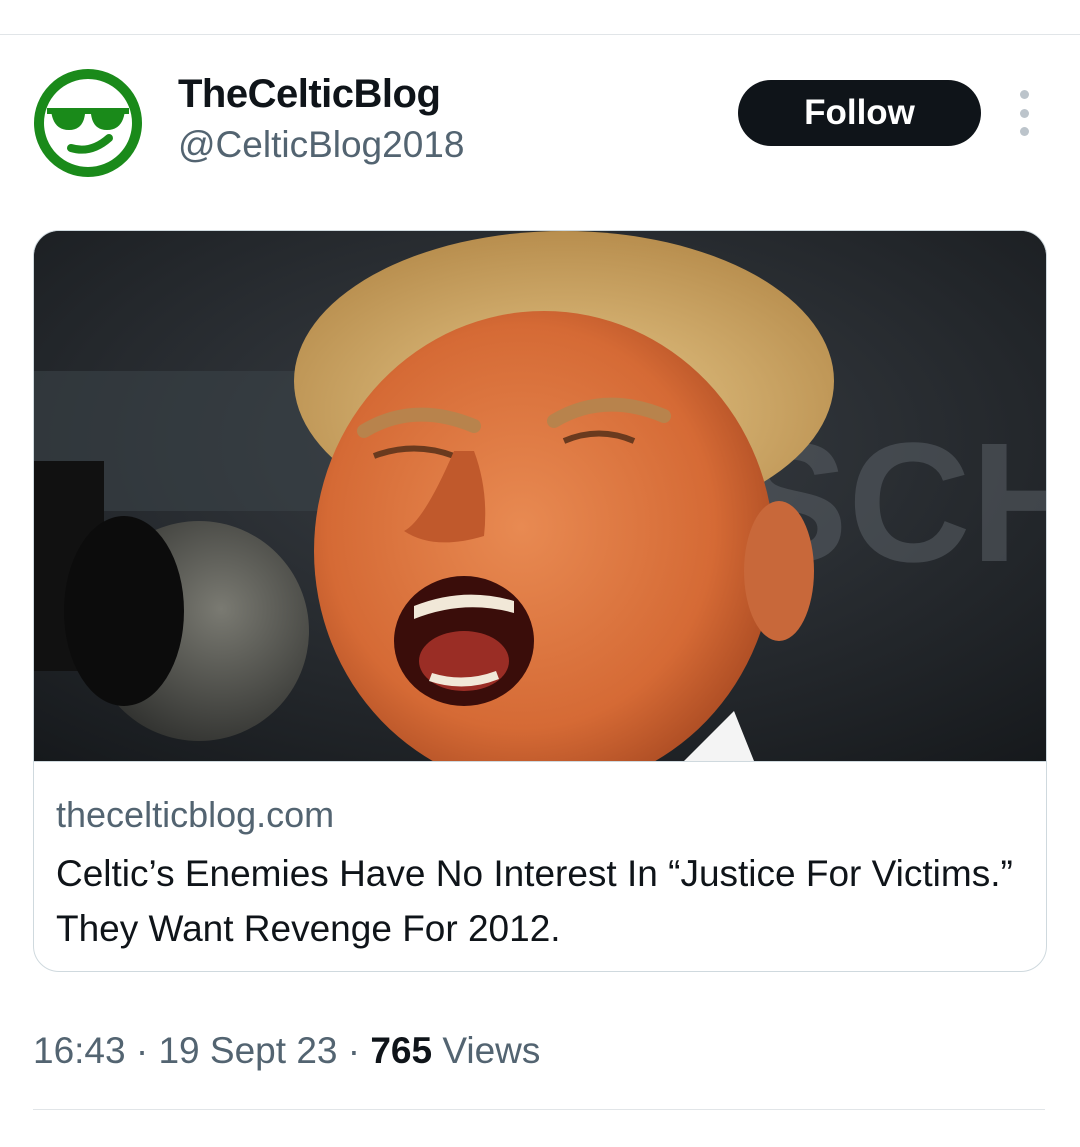 The width and height of the screenshot is (1080, 1147). I want to click on avatar, so click(88, 123).